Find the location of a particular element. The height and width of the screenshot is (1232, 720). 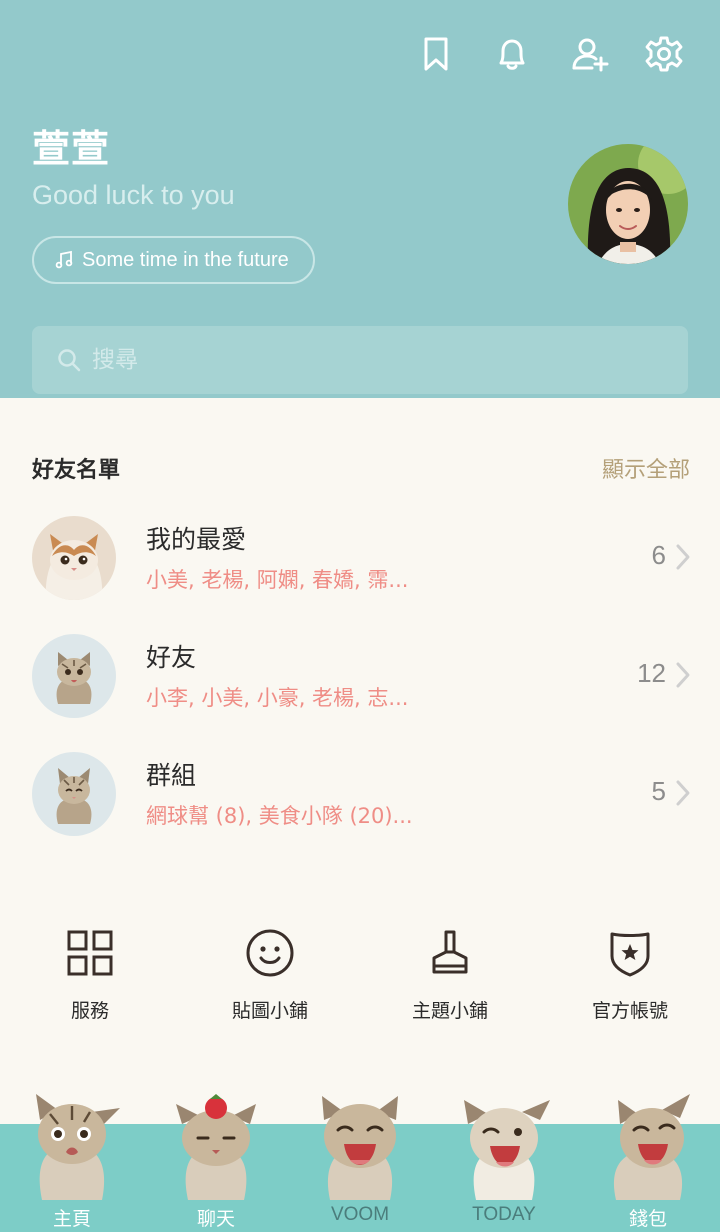

cat-today-icon is located at coordinates (507, 1150).